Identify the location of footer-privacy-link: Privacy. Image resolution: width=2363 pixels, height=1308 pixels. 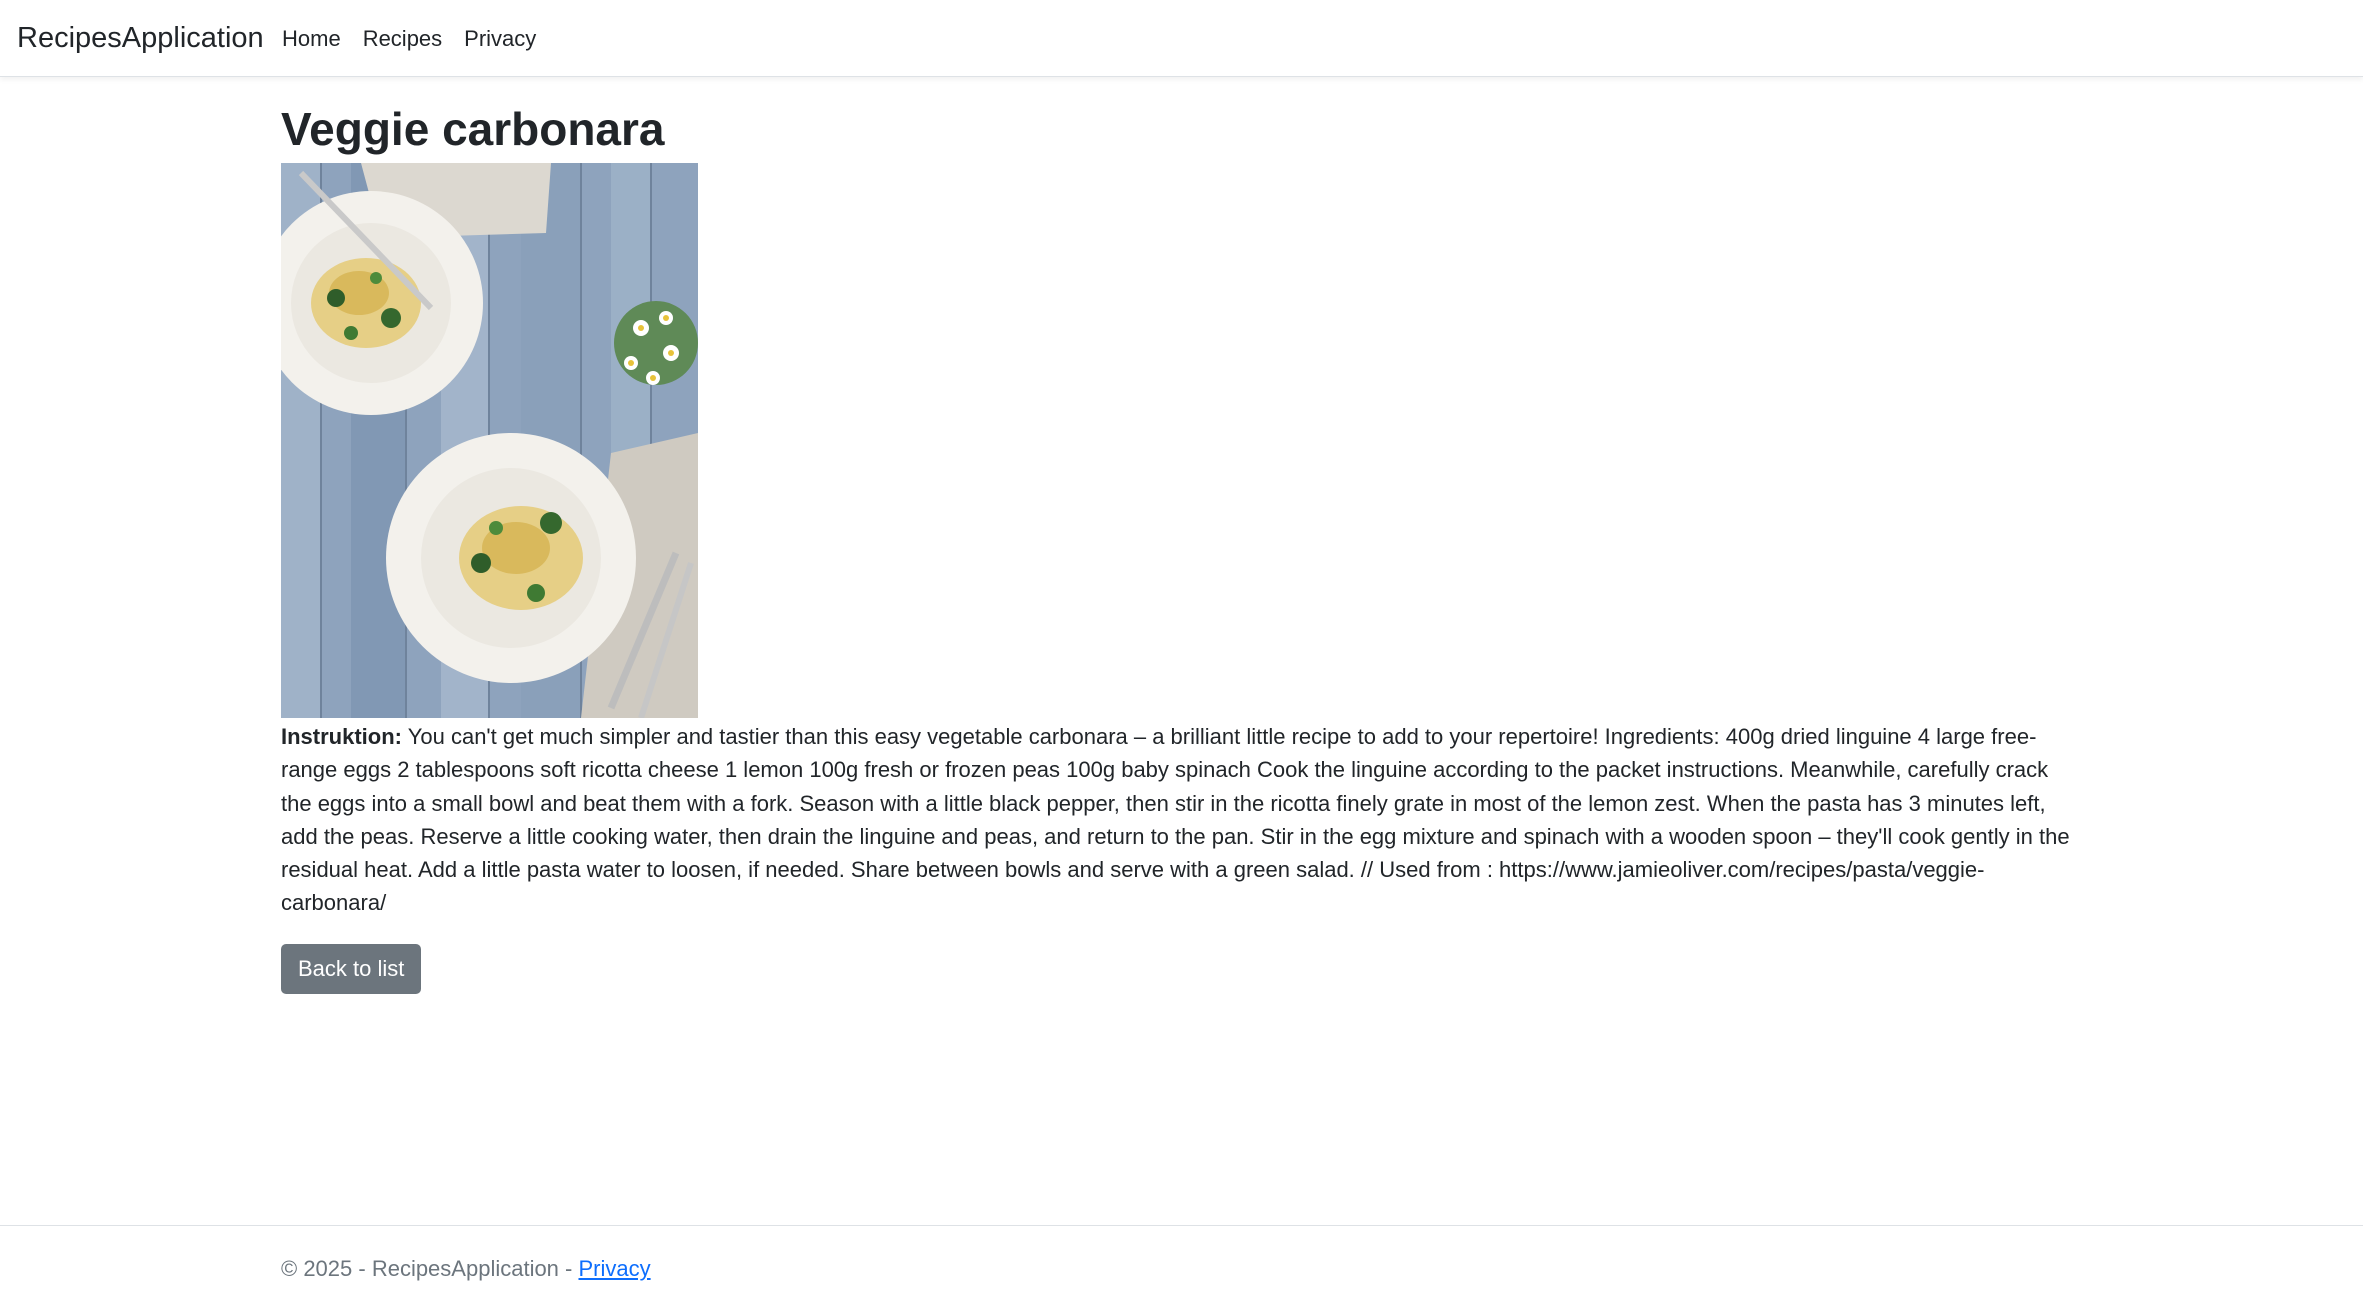
(614, 1268).